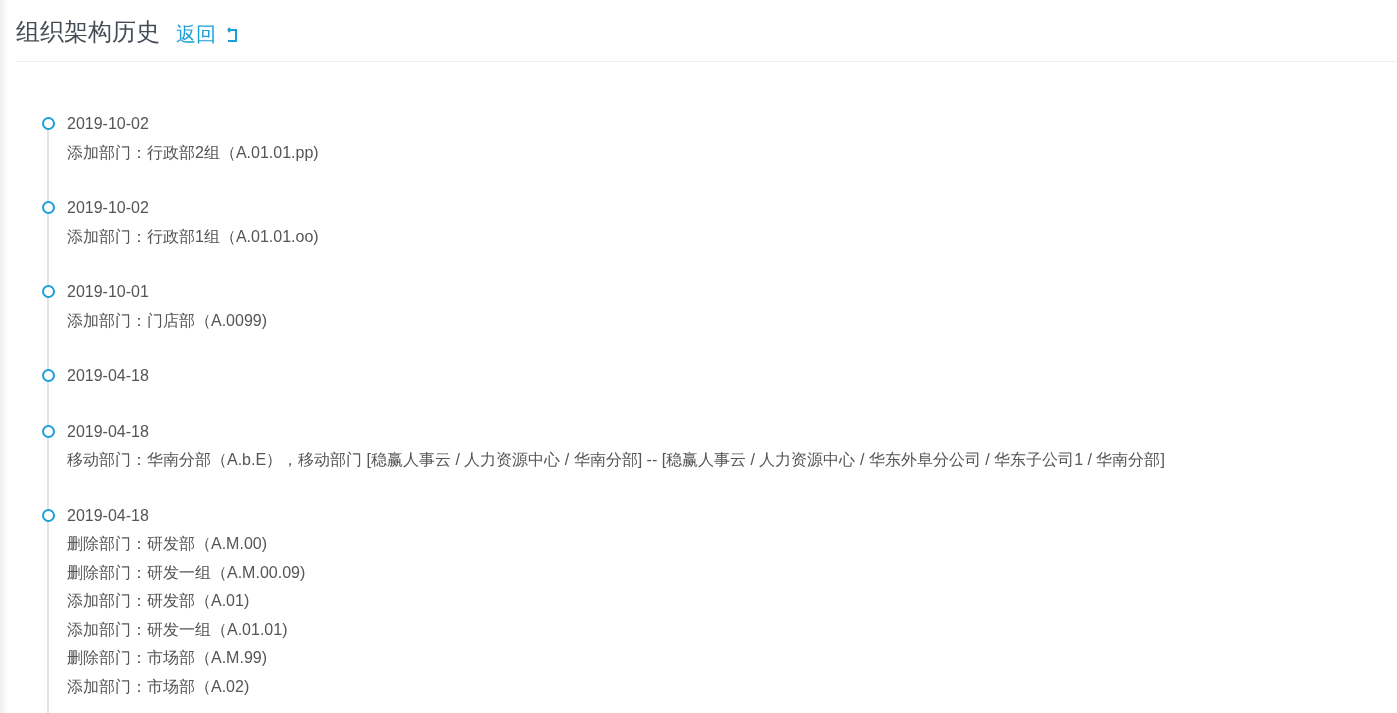 The width and height of the screenshot is (1397, 713). What do you see at coordinates (88, 32) in the screenshot?
I see `page-title: 组织架构历史` at bounding box center [88, 32].